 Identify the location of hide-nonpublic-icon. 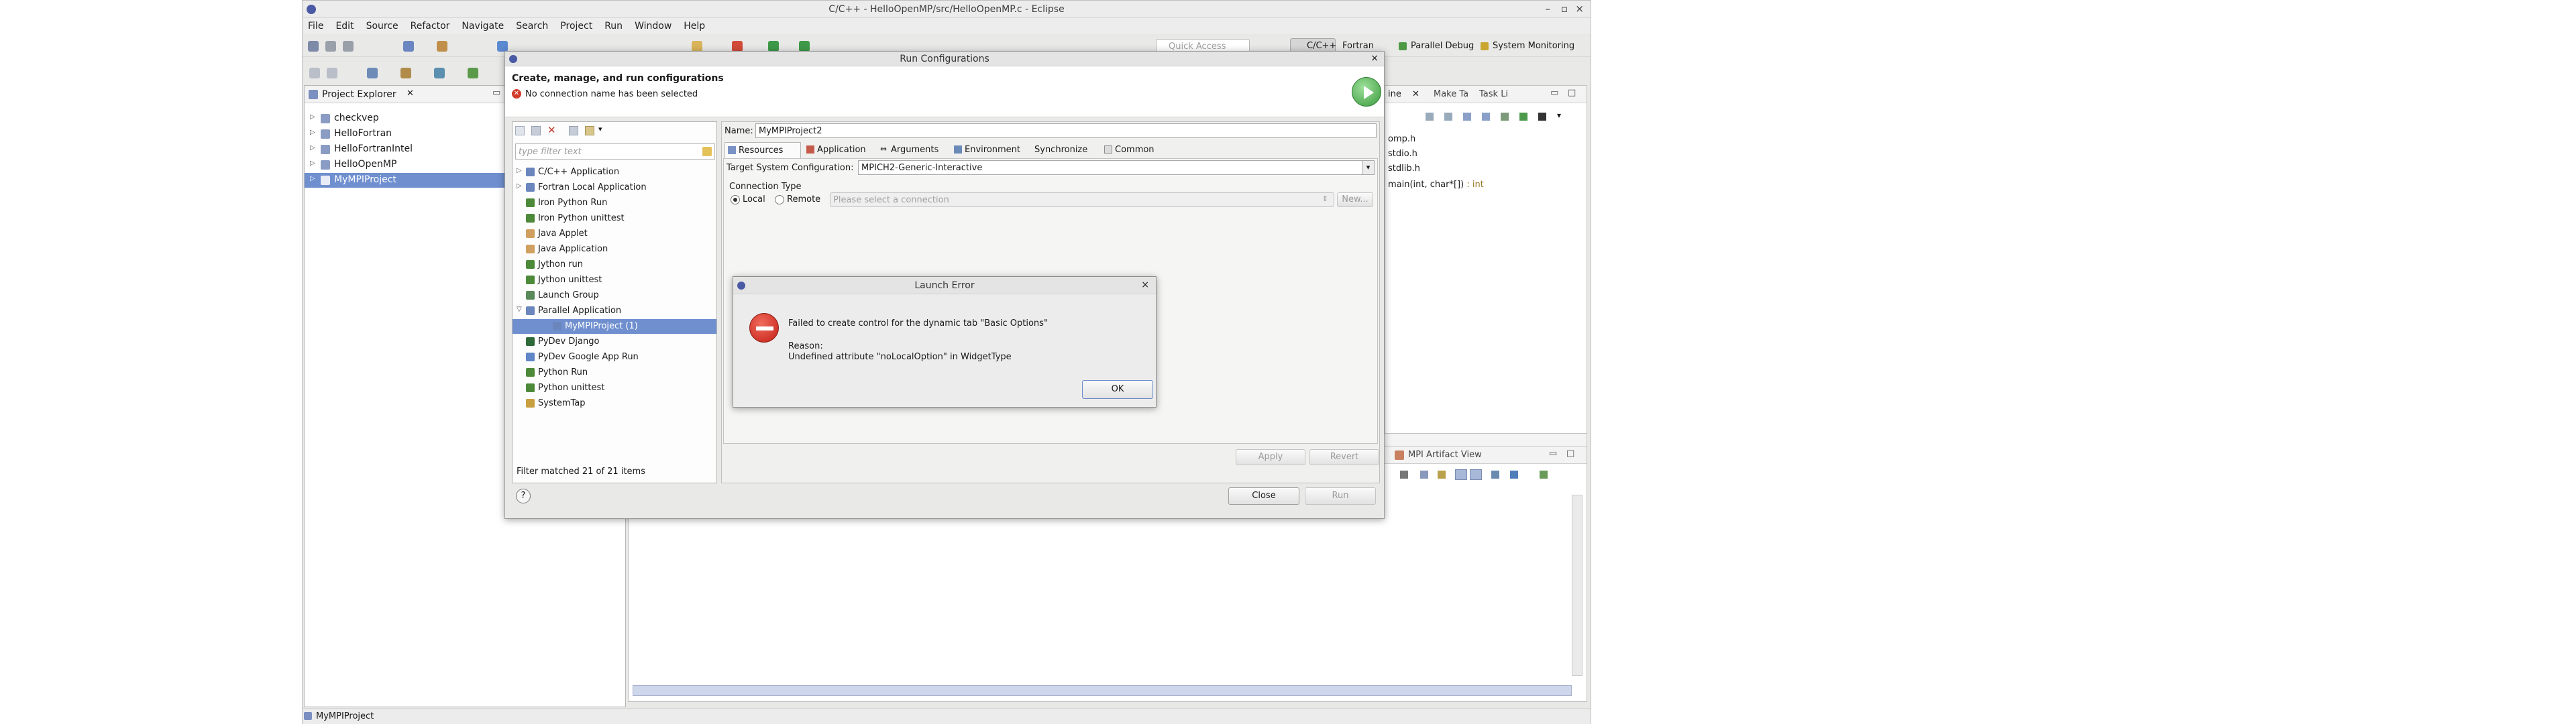
(1505, 117).